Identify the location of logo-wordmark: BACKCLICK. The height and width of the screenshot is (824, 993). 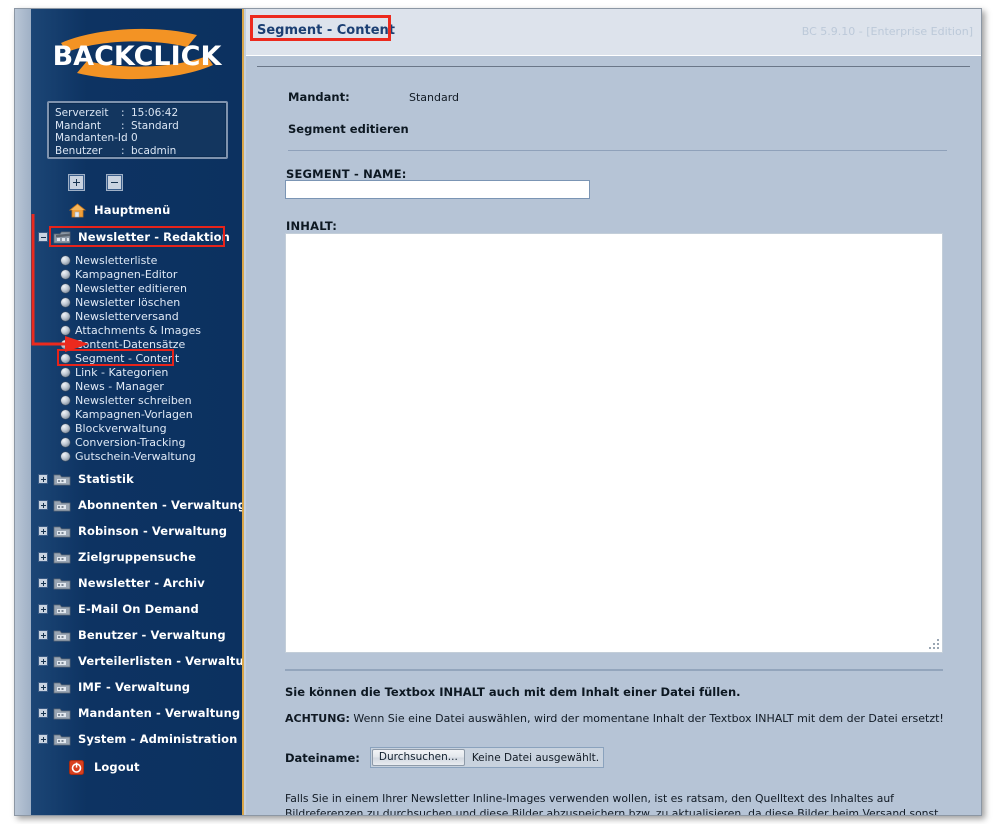
(138, 56).